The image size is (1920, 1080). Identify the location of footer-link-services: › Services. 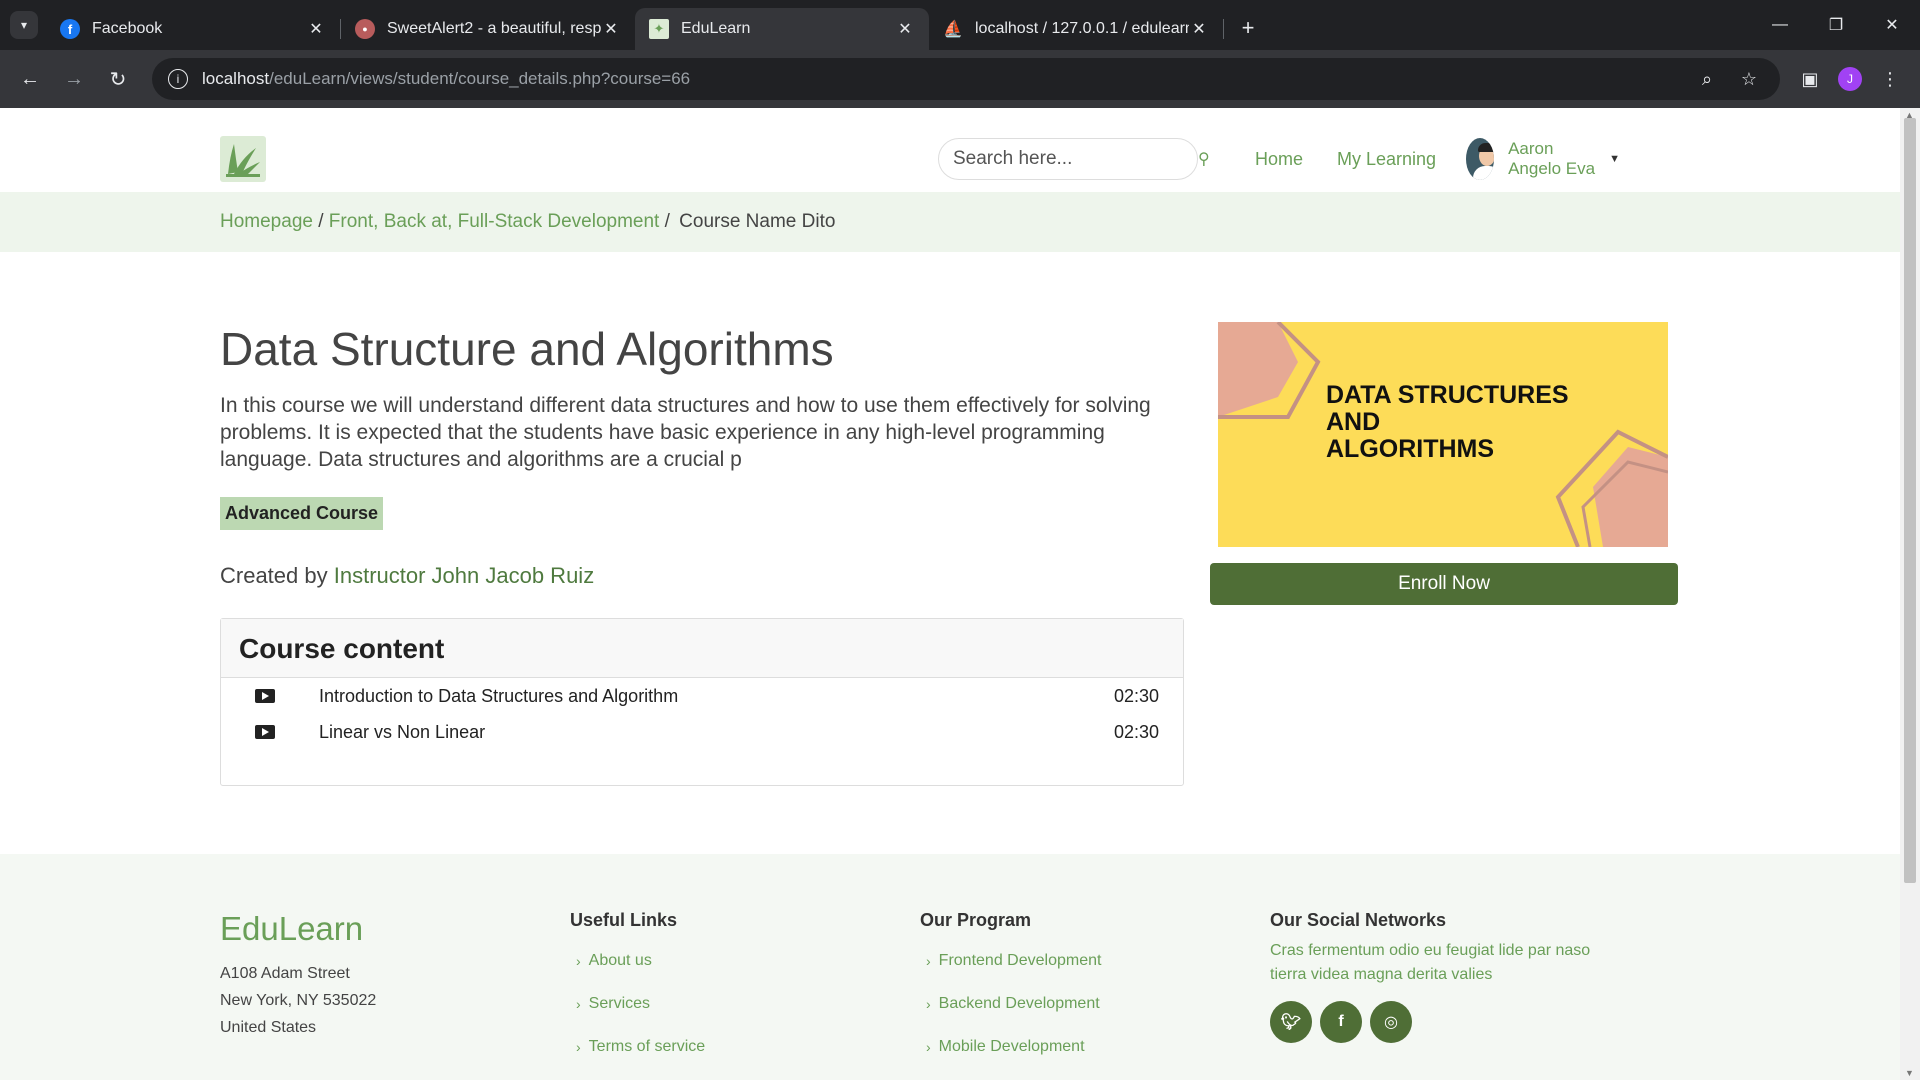
(745, 1003).